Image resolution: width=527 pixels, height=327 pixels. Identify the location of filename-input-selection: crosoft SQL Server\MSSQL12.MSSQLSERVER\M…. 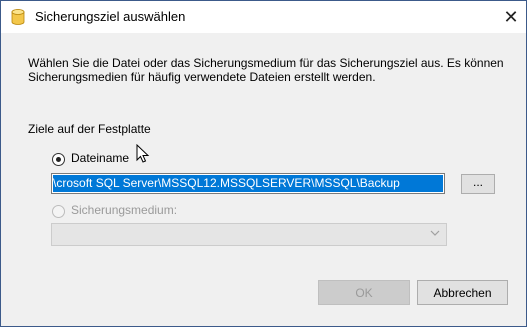
(248, 183).